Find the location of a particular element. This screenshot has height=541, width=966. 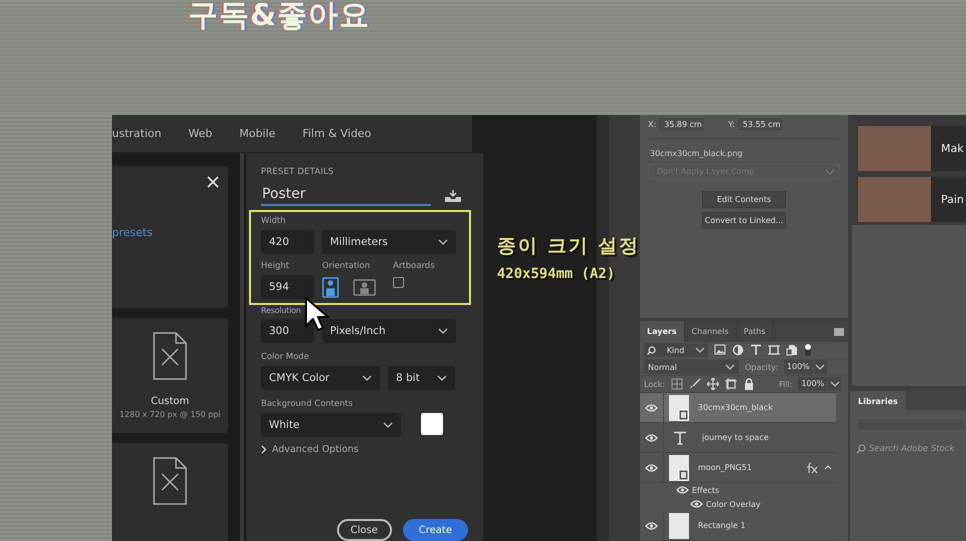

panel-tab: Layers is located at coordinates (662, 331).